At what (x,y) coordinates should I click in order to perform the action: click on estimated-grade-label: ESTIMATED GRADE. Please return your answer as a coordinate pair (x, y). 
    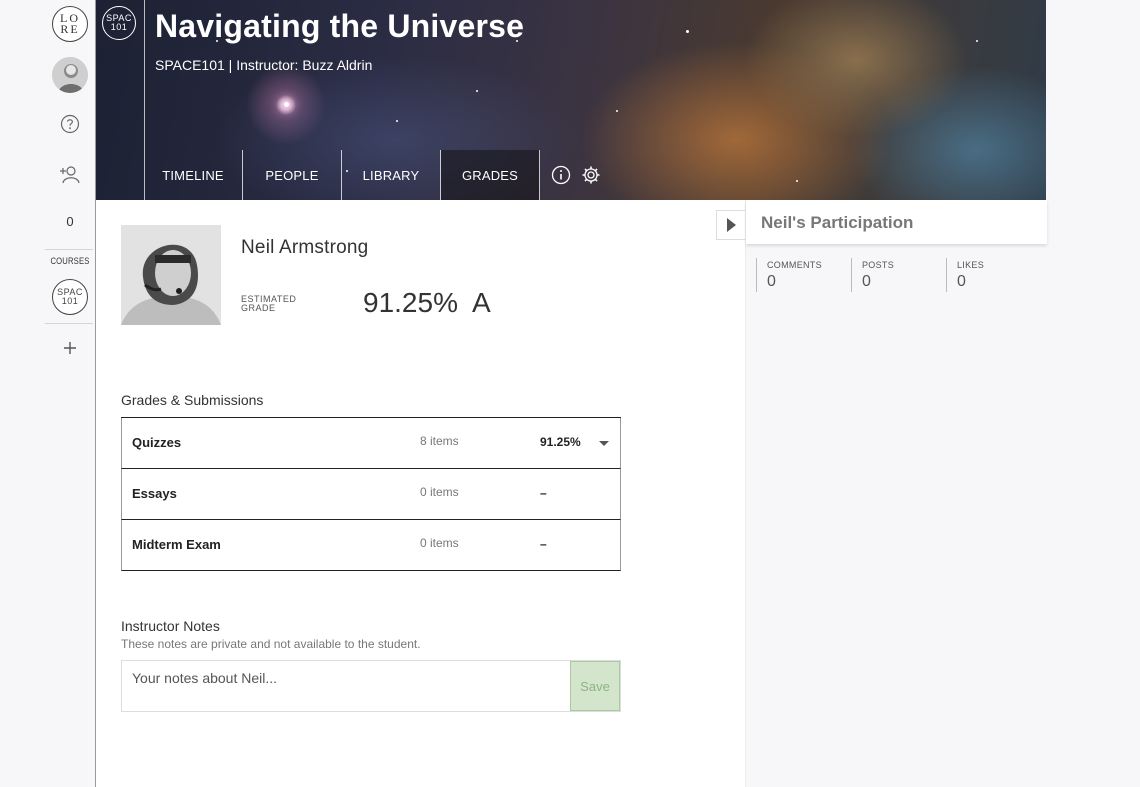
    Looking at the image, I should click on (269, 303).